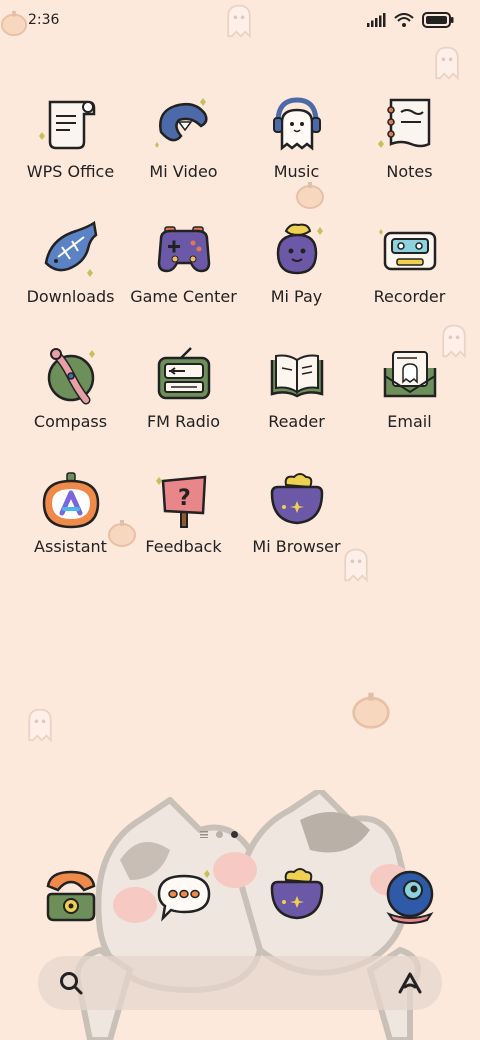 Image resolution: width=480 pixels, height=1040 pixels. I want to click on search-bar, so click(240, 983).